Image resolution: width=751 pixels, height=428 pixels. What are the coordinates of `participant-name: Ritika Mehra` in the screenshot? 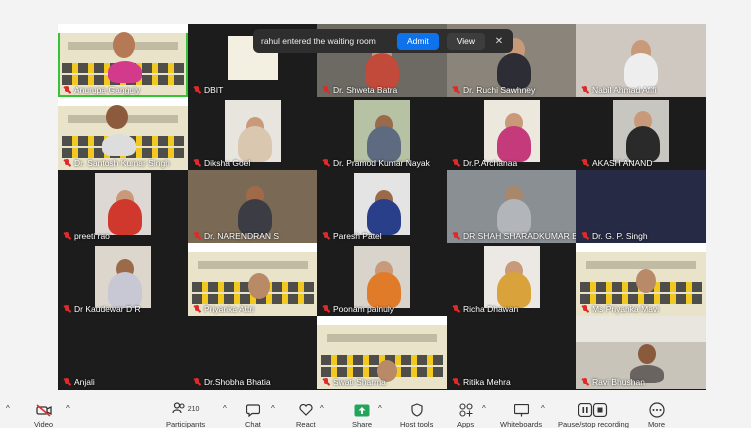 It's located at (481, 382).